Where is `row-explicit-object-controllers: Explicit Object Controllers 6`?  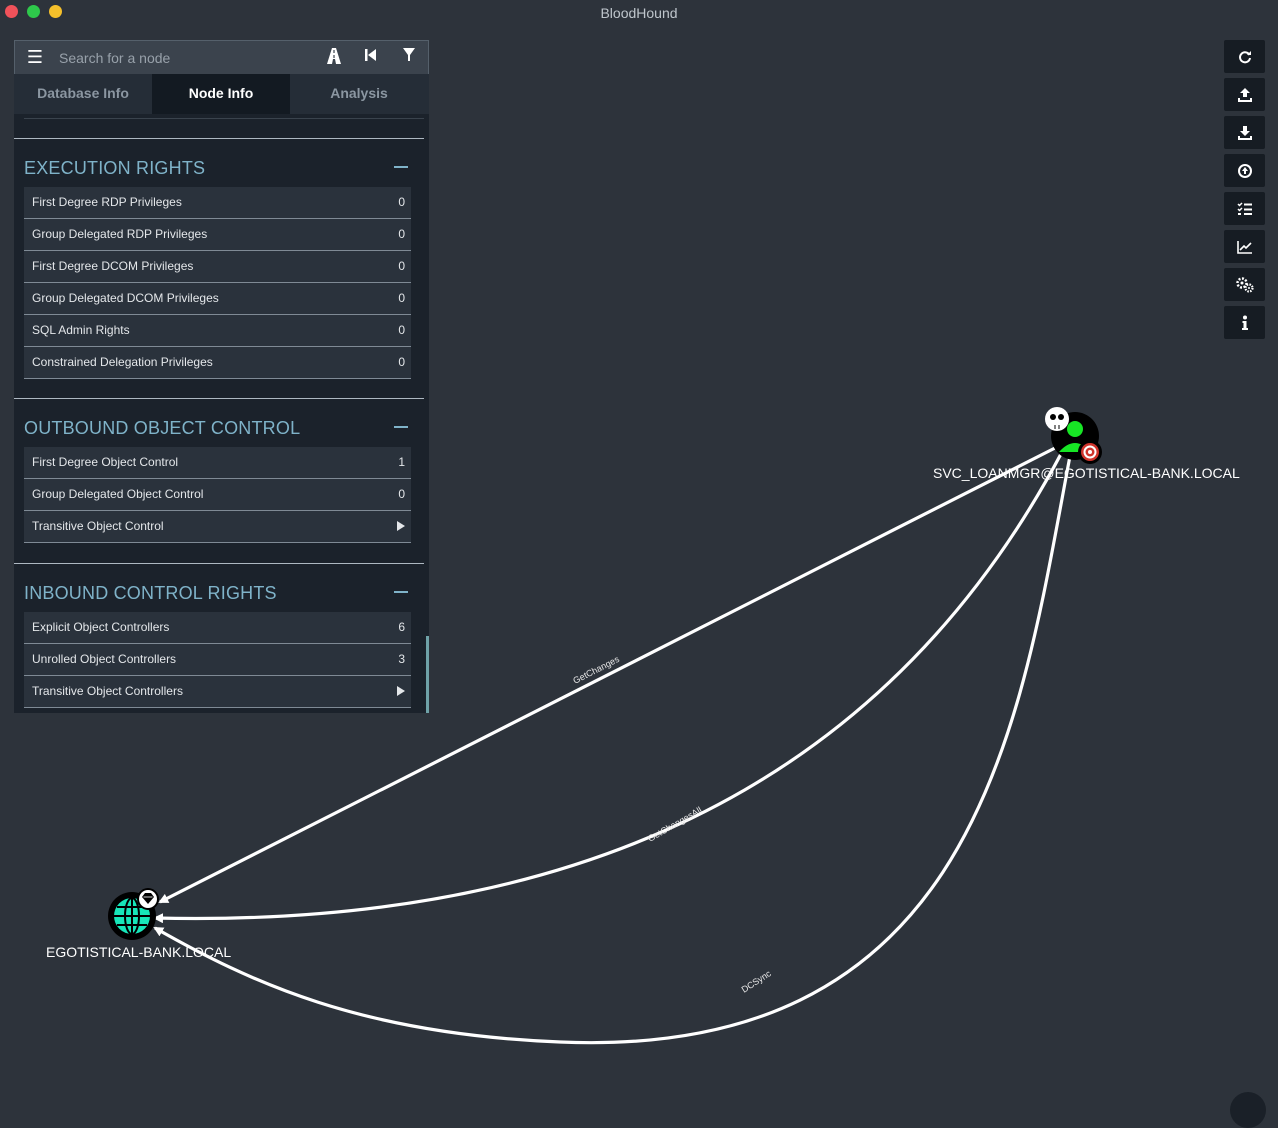
row-explicit-object-controllers: Explicit Object Controllers 6 is located at coordinates (217, 628).